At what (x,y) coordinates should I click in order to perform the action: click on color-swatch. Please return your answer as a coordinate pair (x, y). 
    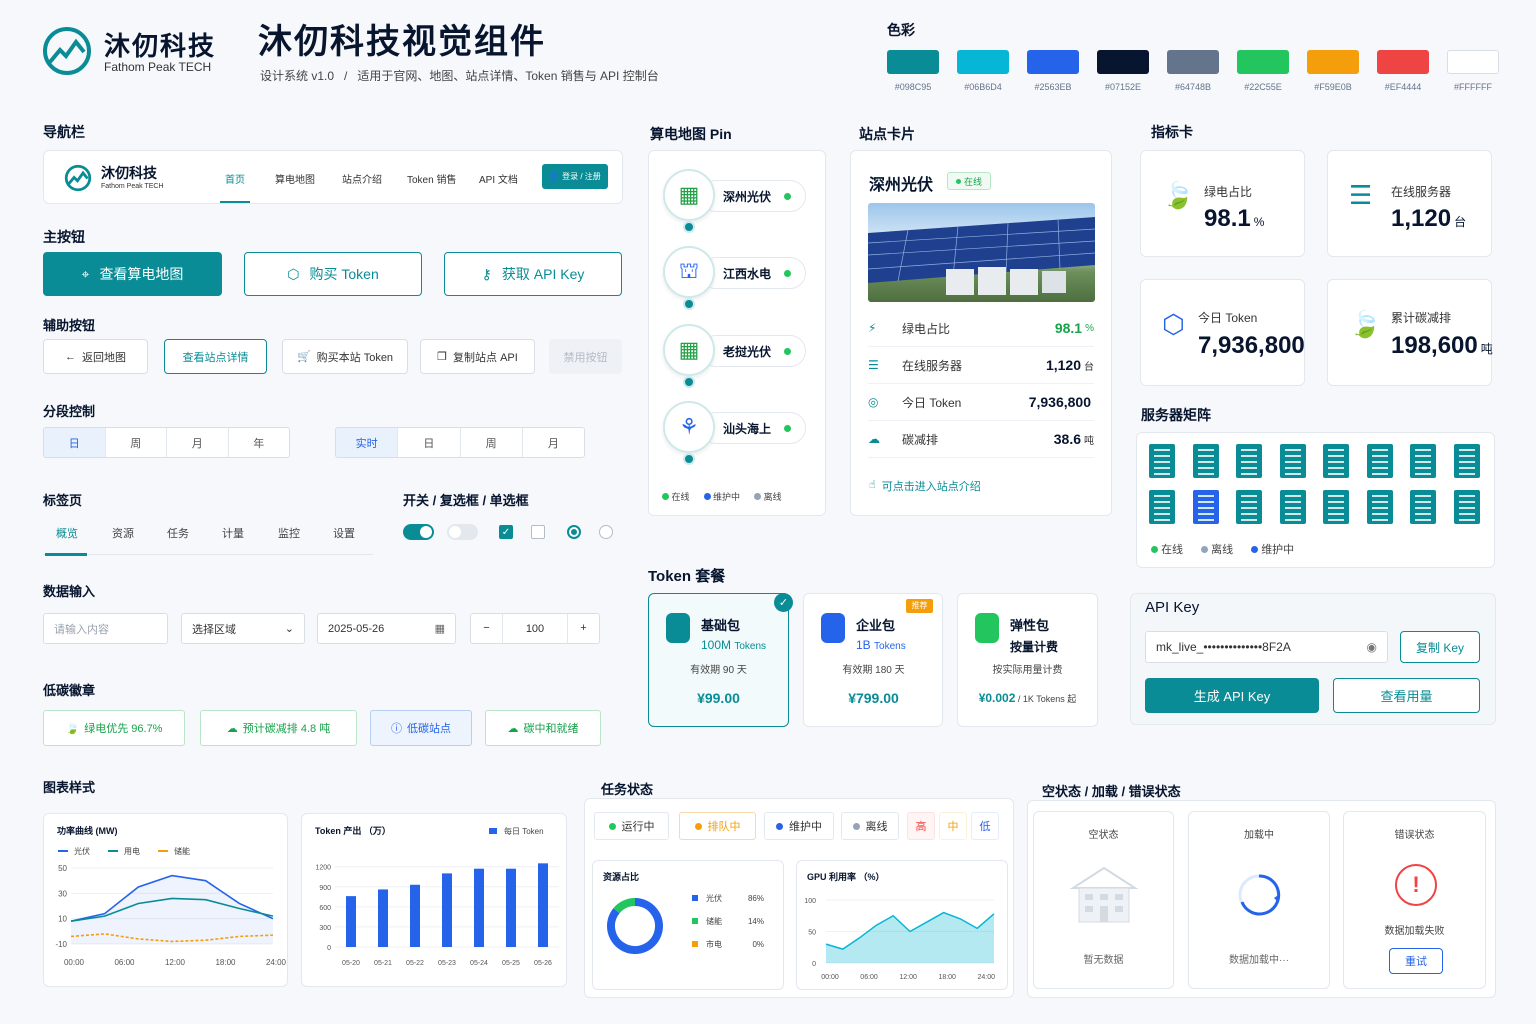
    Looking at the image, I should click on (1193, 62).